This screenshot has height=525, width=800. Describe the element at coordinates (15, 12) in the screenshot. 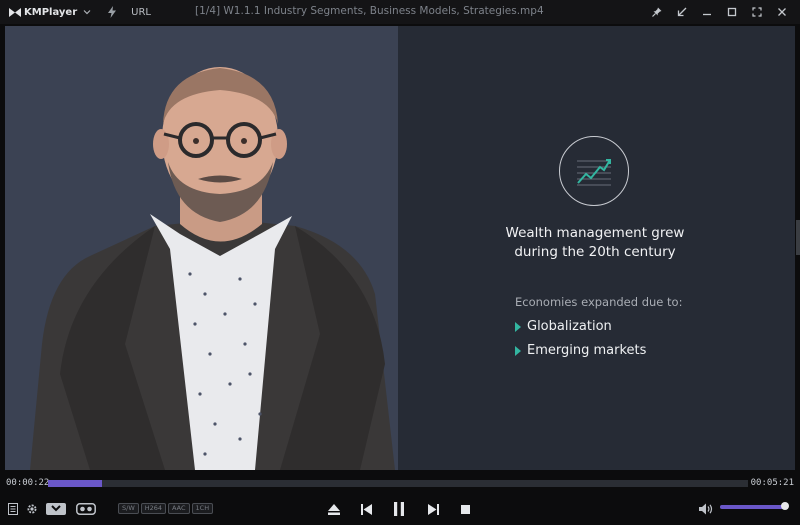

I see `kmplayer-logo-icon` at that location.